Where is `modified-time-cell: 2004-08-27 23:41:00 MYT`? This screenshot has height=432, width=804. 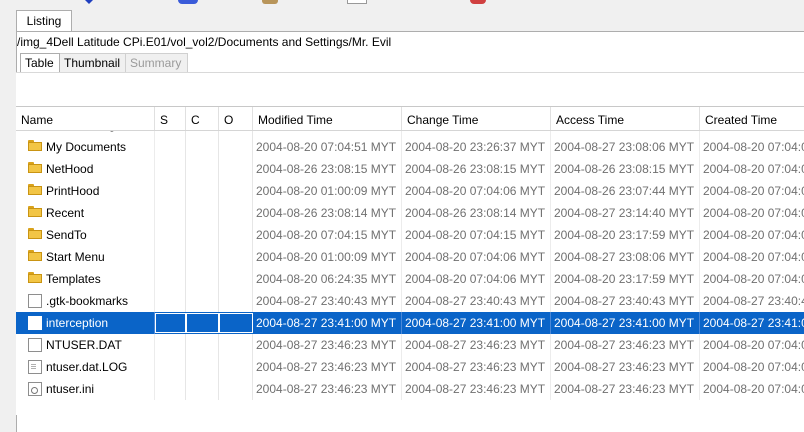 modified-time-cell: 2004-08-27 23:41:00 MYT is located at coordinates (327, 323).